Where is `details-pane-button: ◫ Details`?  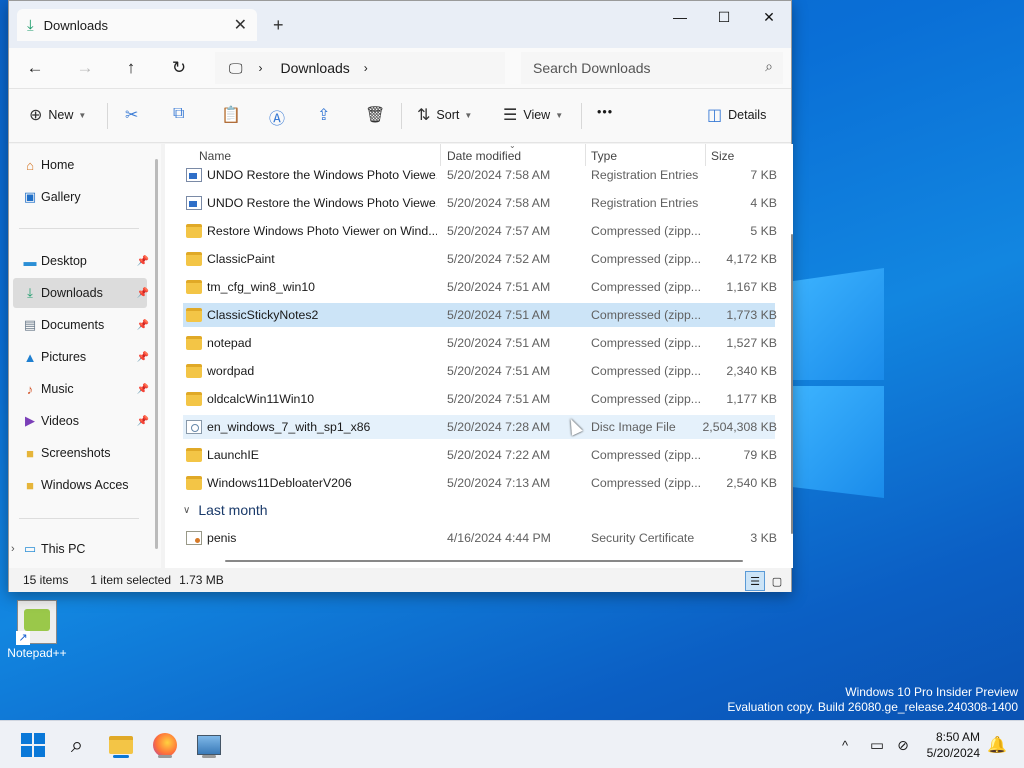 details-pane-button: ◫ Details is located at coordinates (736, 115).